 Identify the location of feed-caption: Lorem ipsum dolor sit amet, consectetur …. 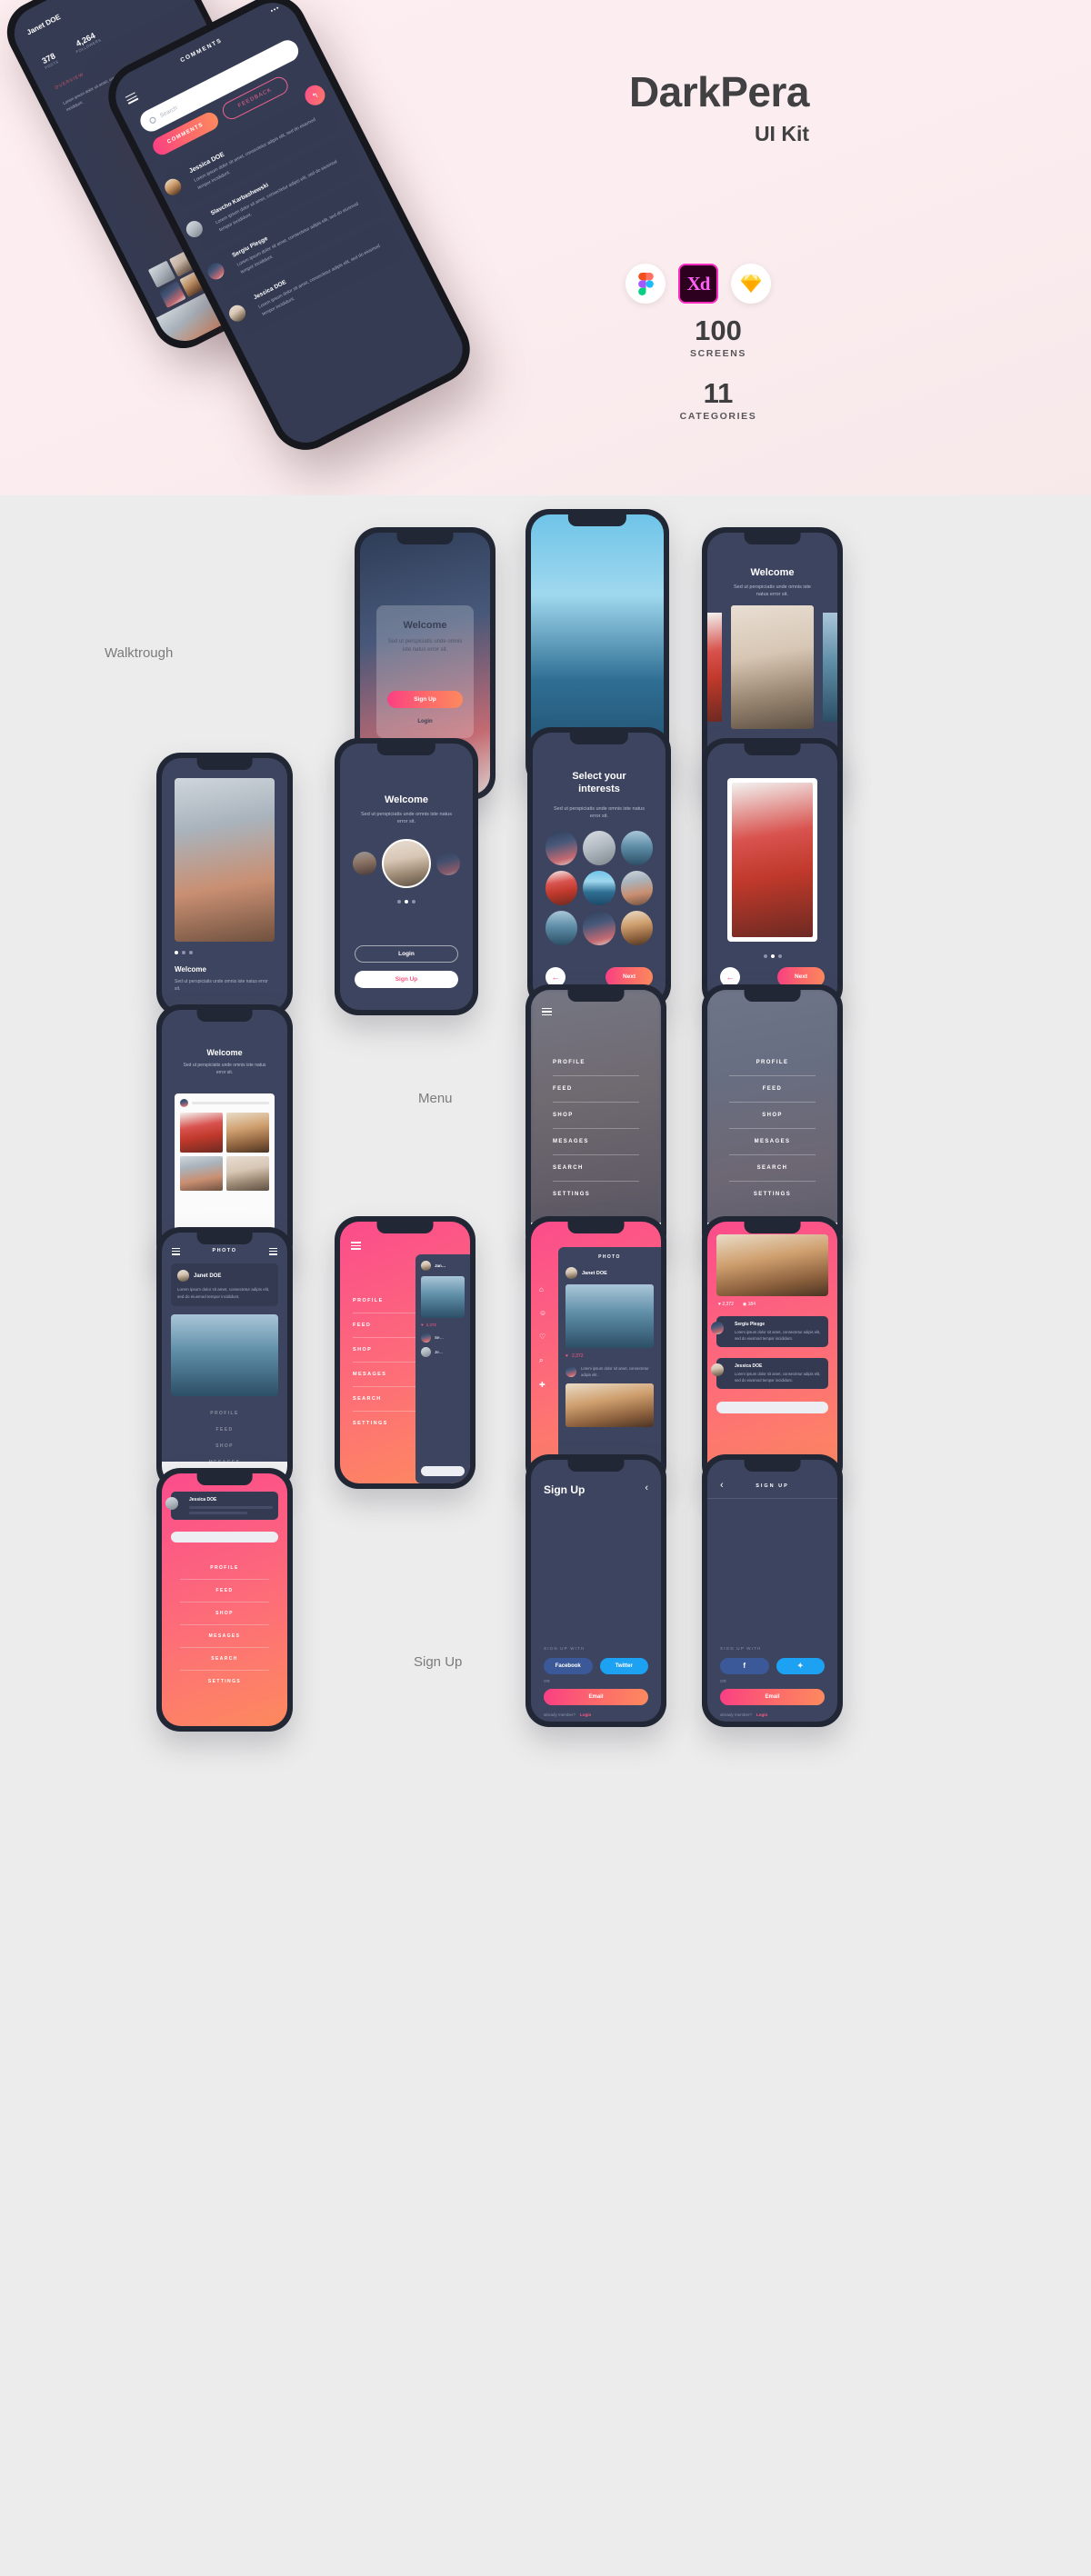
(615, 1371).